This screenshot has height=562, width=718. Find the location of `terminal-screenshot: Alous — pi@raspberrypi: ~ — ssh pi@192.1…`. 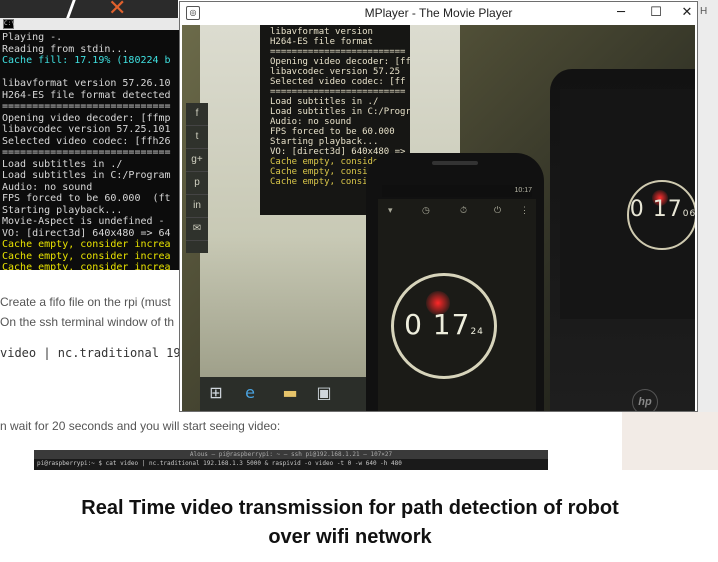

terminal-screenshot: Alous — pi@raspberrypi: ~ — ssh pi@192.1… is located at coordinates (291, 460).